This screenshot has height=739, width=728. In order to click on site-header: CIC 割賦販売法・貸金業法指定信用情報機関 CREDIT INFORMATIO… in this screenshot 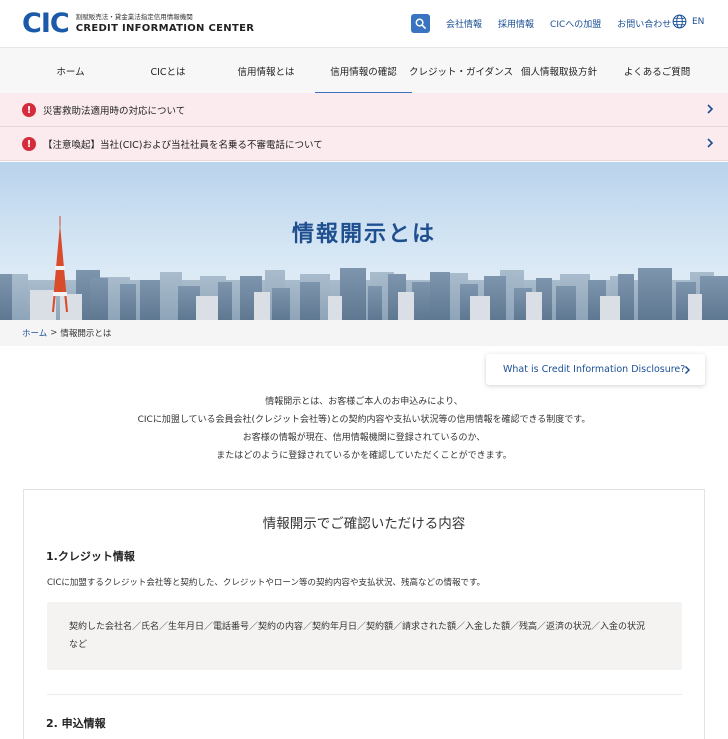, I will do `click(364, 23)`.